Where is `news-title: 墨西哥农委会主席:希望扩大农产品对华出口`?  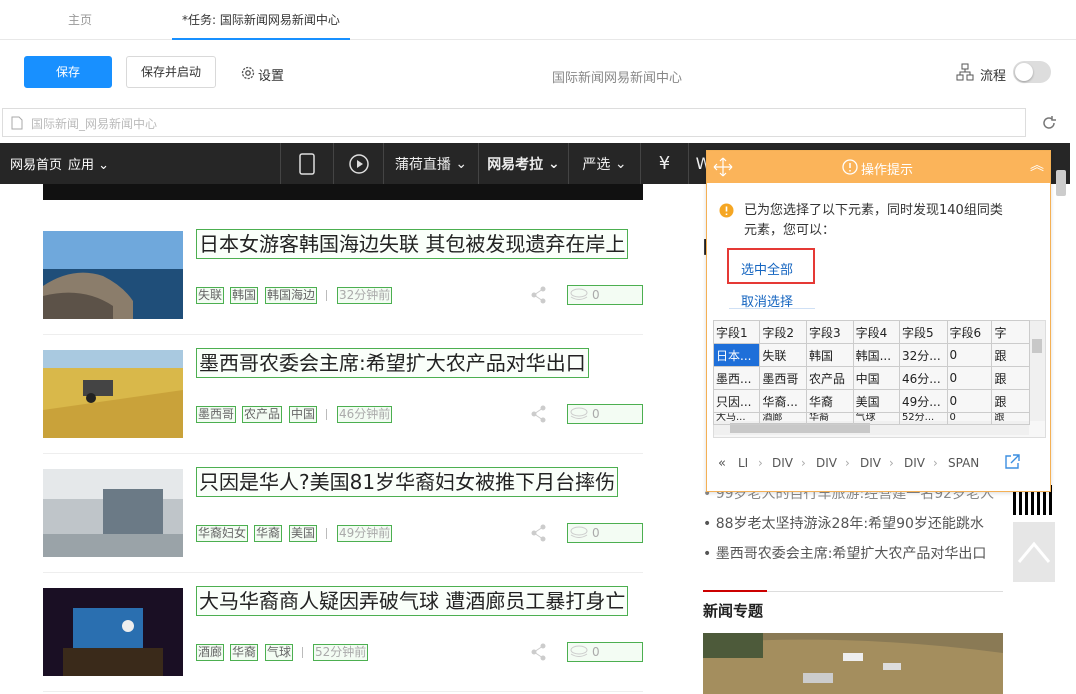 news-title: 墨西哥农委会主席:希望扩大农产品对华出口 is located at coordinates (392, 363).